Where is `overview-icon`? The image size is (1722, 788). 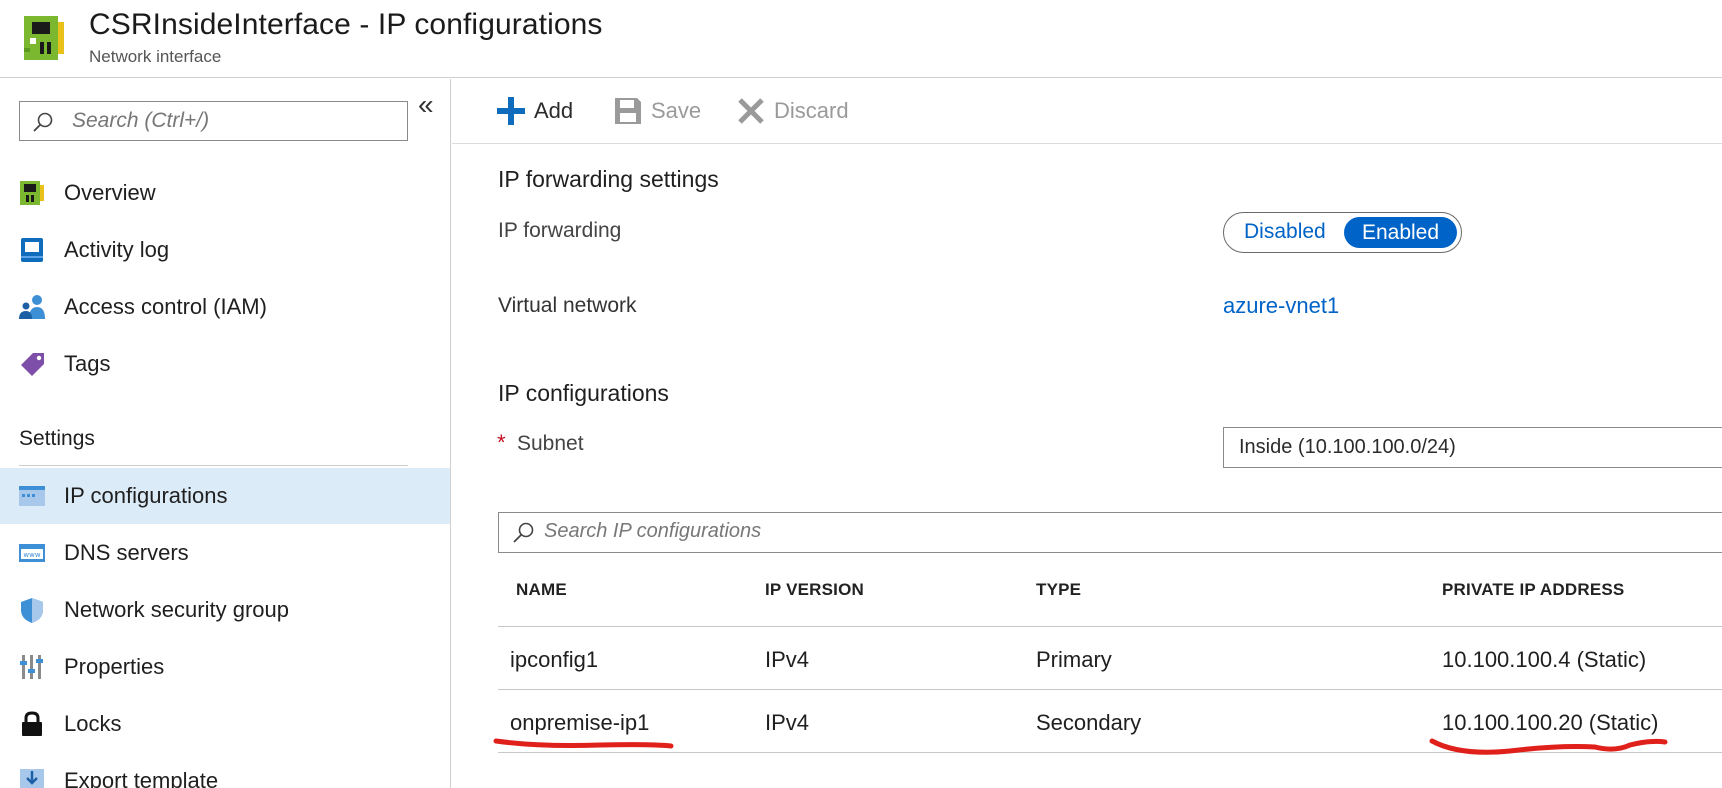
overview-icon is located at coordinates (32, 193).